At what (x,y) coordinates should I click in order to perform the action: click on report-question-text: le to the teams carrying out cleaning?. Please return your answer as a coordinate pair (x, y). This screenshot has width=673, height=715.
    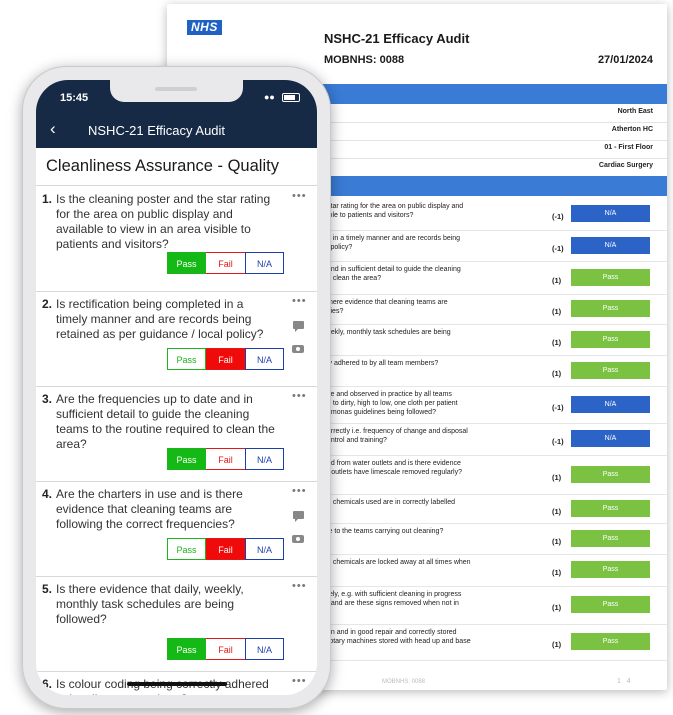
    Looking at the image, I should click on (385, 531).